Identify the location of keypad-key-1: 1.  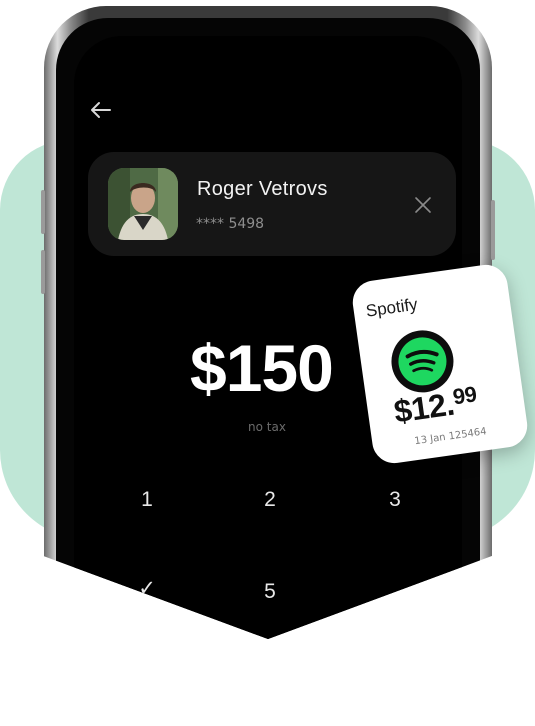
(147, 500).